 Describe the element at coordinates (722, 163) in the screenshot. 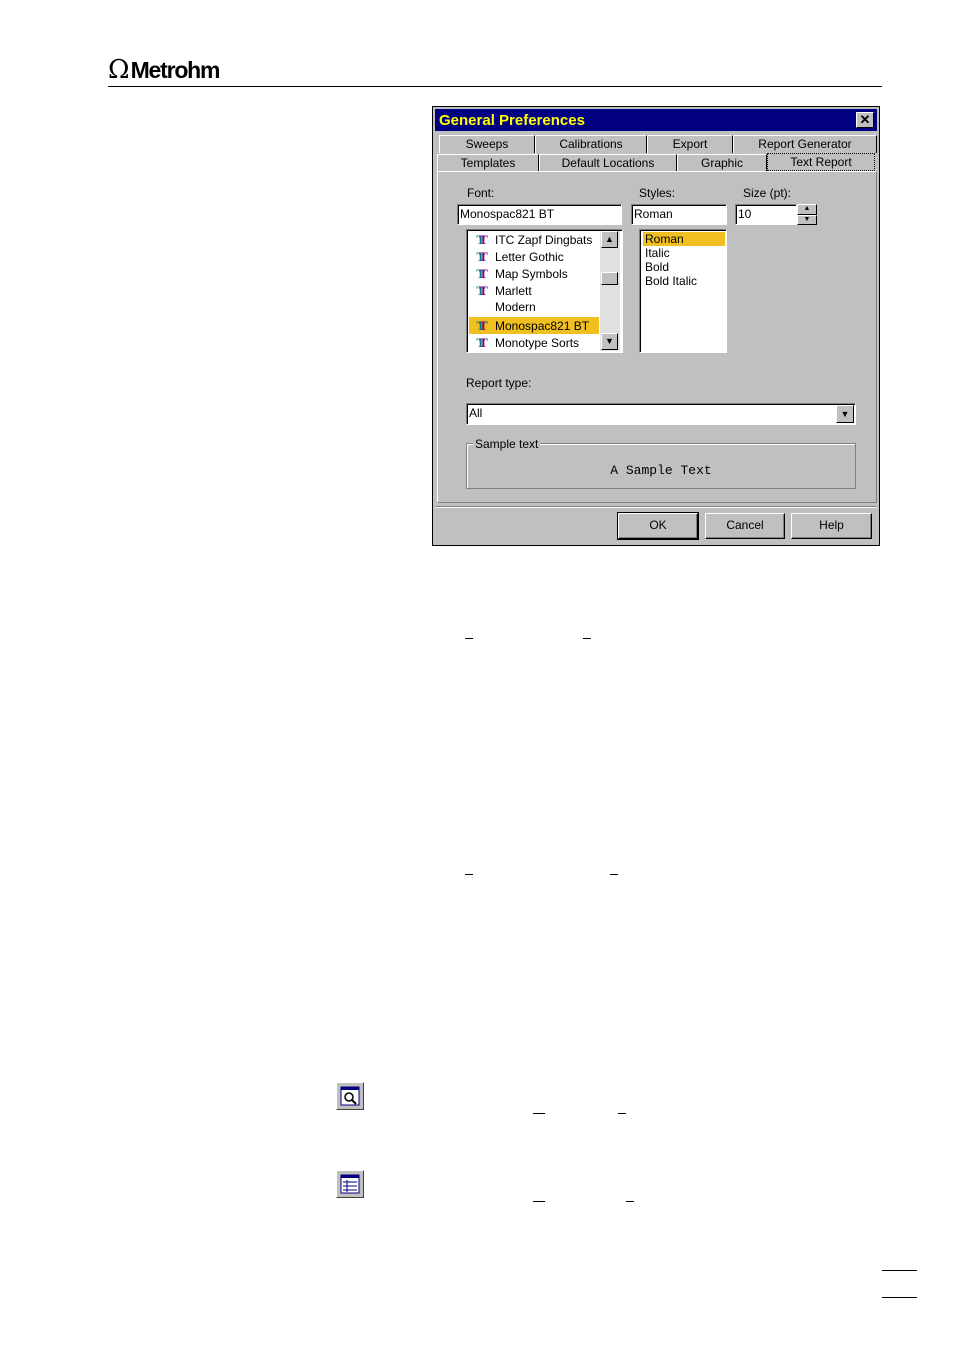

I see `tab-graphic: Graphic` at that location.